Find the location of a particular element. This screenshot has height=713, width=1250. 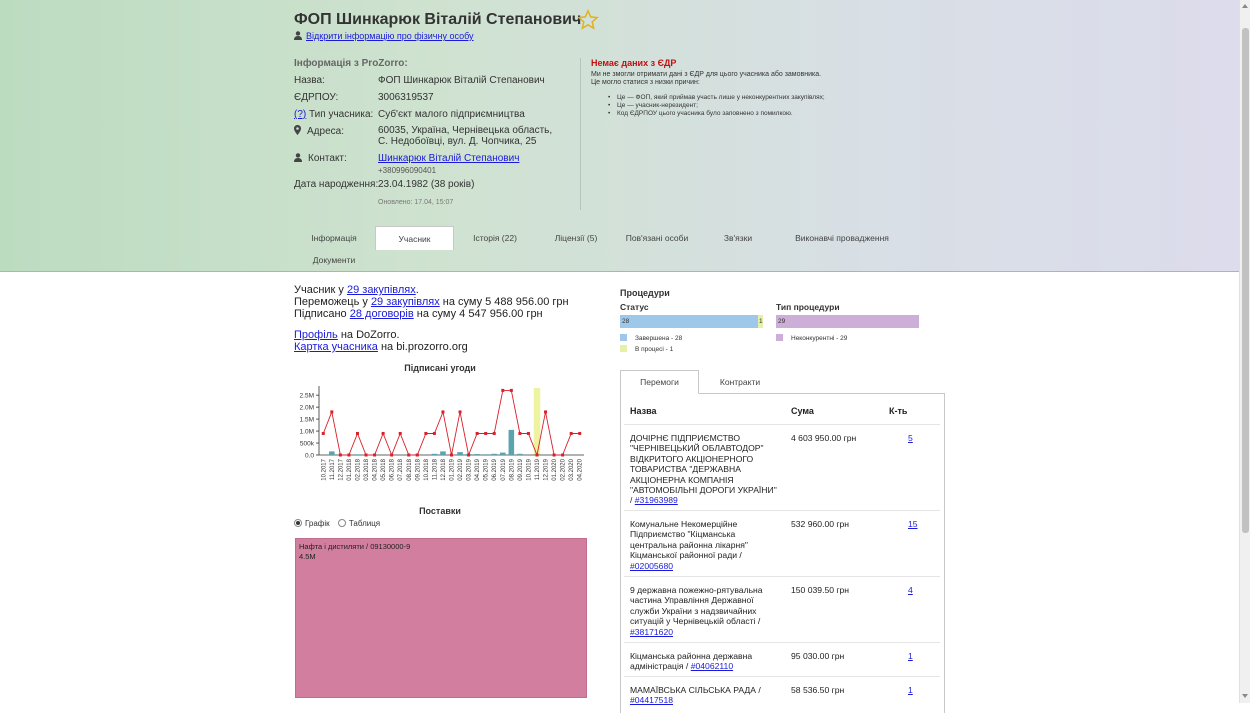

supplies-title: Поставки is located at coordinates (440, 511).